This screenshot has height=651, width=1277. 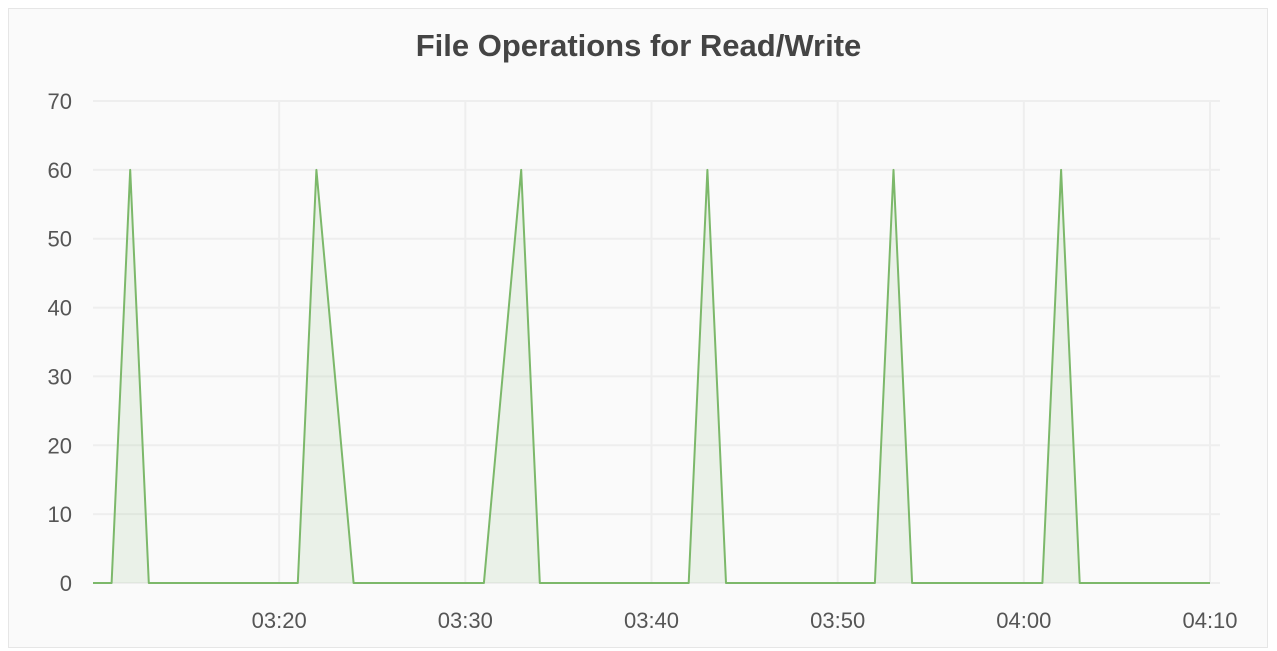 I want to click on x-tick-label: 04:00, so click(x=1023, y=620).